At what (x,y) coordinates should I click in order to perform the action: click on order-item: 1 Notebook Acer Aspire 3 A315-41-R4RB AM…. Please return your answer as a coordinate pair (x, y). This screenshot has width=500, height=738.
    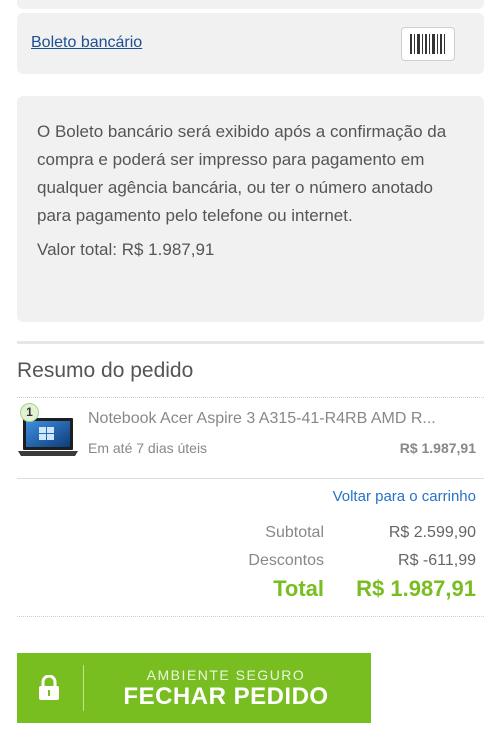
    Looking at the image, I should click on (250, 436).